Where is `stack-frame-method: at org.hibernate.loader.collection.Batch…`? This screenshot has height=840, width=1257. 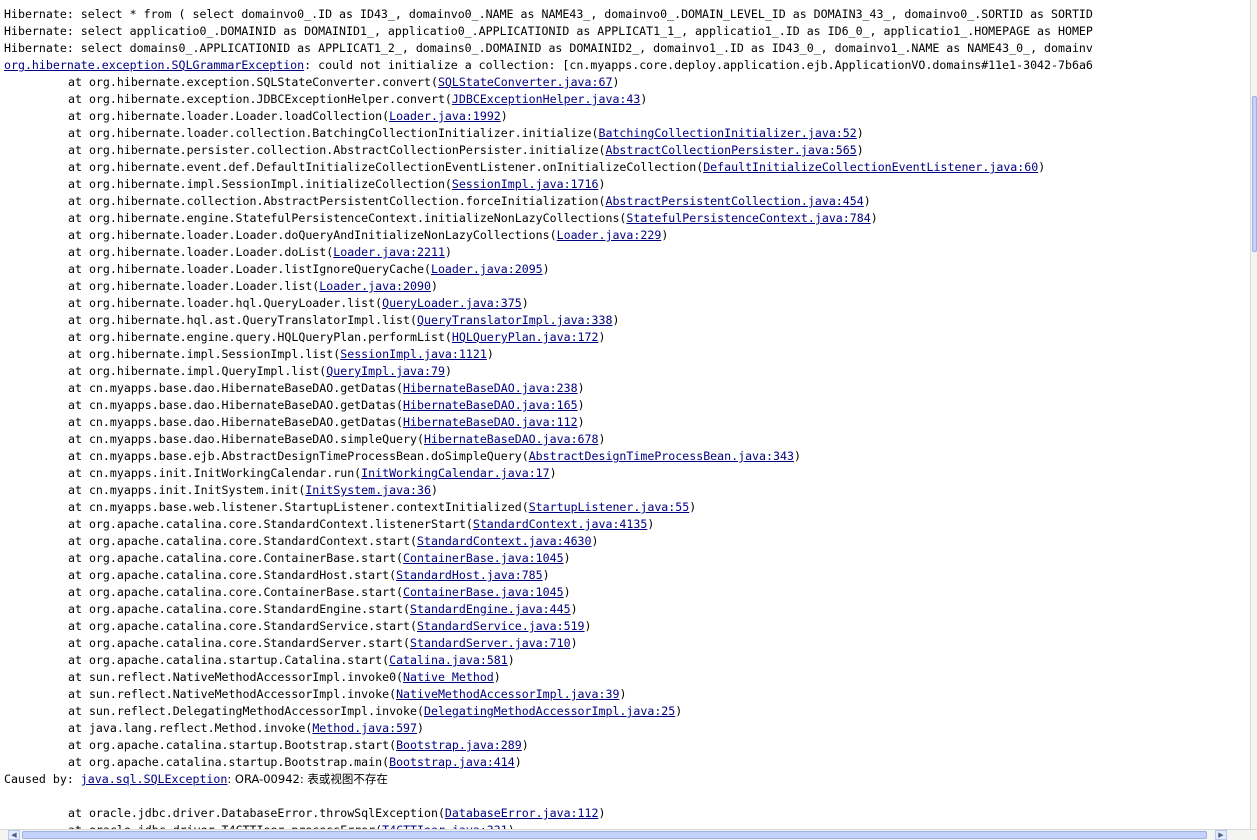 stack-frame-method: at org.hibernate.loader.collection.Batch… is located at coordinates (333, 133).